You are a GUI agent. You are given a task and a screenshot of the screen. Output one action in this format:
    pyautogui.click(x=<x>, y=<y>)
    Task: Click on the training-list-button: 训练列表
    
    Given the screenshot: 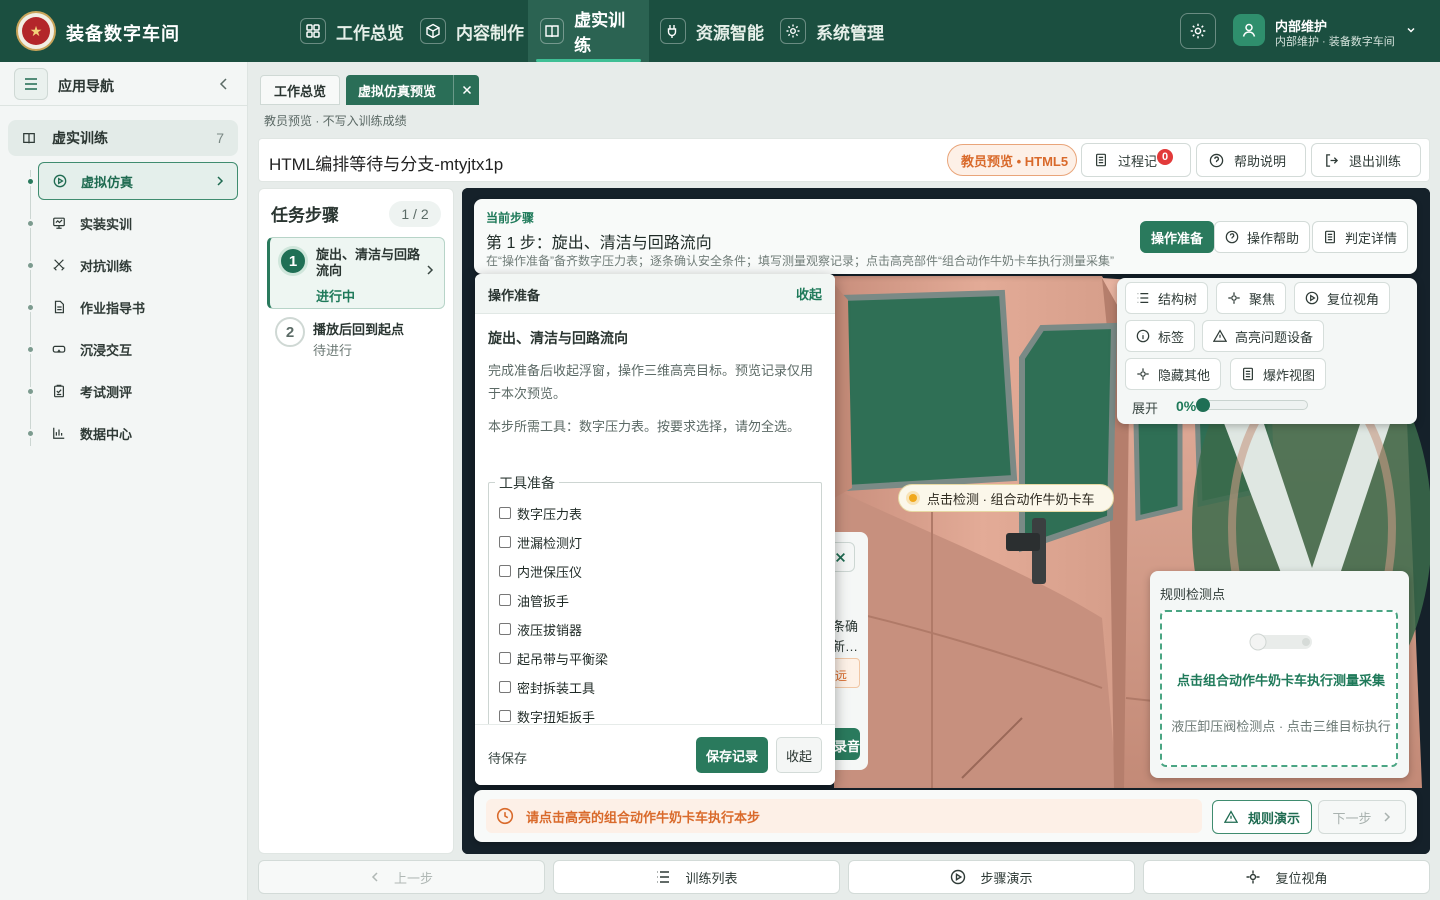 What is the action you would take?
    pyautogui.click(x=696, y=877)
    